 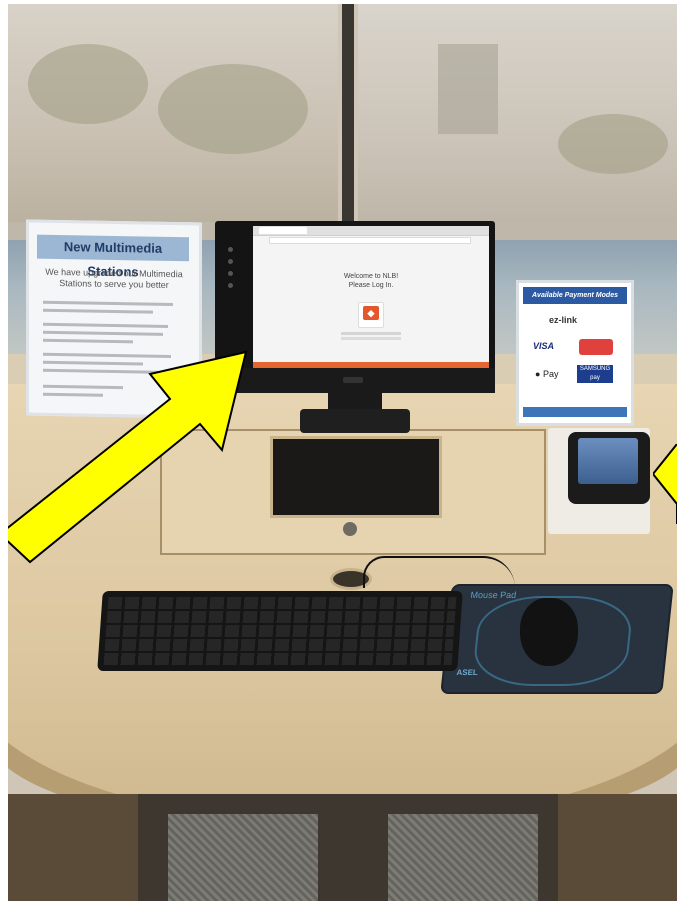 What do you see at coordinates (371, 285) in the screenshot?
I see `welcome-subtitle: Please Log In.` at bounding box center [371, 285].